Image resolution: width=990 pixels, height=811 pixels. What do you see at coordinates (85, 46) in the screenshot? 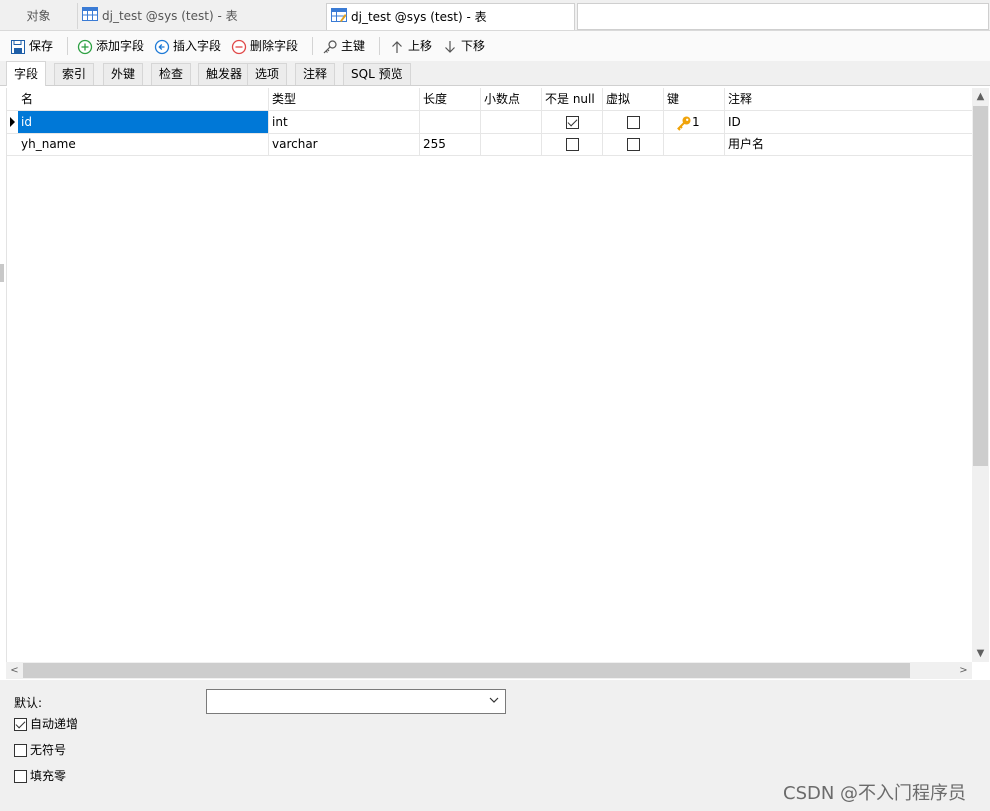
I see `add-circle-icon` at bounding box center [85, 46].